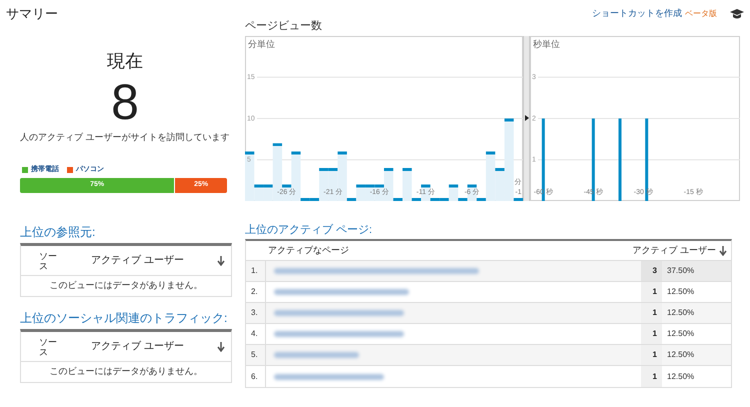  Describe the element at coordinates (125, 137) in the screenshot. I see `active-users-caption: 人のアクティブ ユーザーがサイトを訪問しています` at that location.